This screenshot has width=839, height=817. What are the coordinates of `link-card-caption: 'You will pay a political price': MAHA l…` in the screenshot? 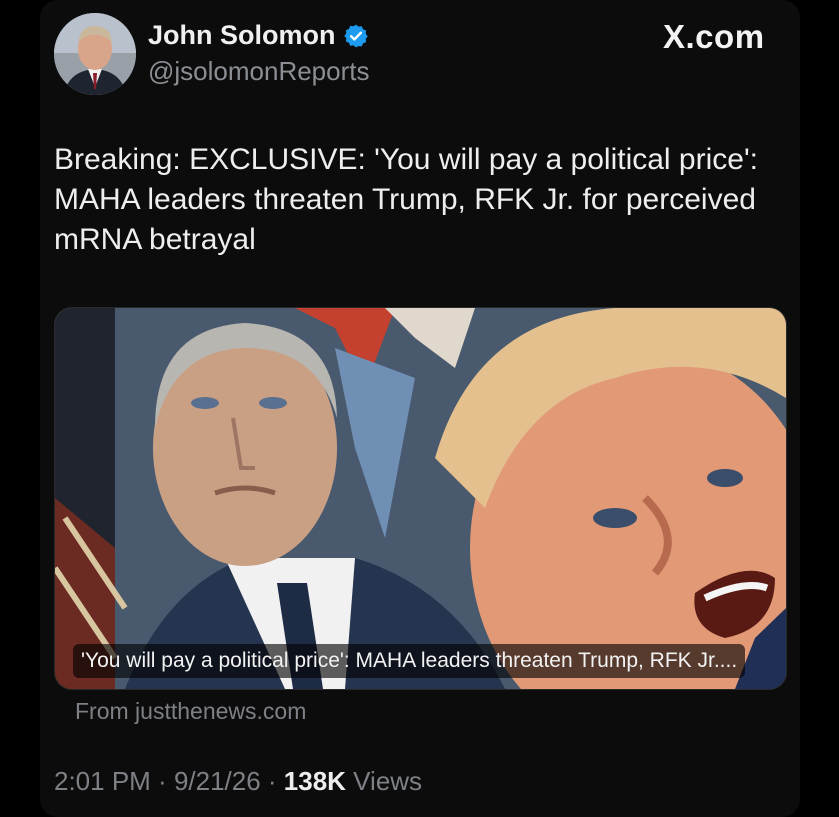 It's located at (409, 661).